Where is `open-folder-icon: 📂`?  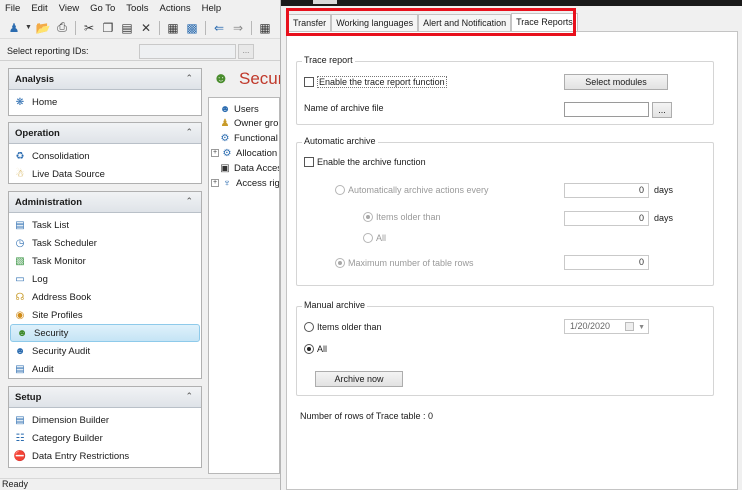 open-folder-icon: 📂 is located at coordinates (43, 28).